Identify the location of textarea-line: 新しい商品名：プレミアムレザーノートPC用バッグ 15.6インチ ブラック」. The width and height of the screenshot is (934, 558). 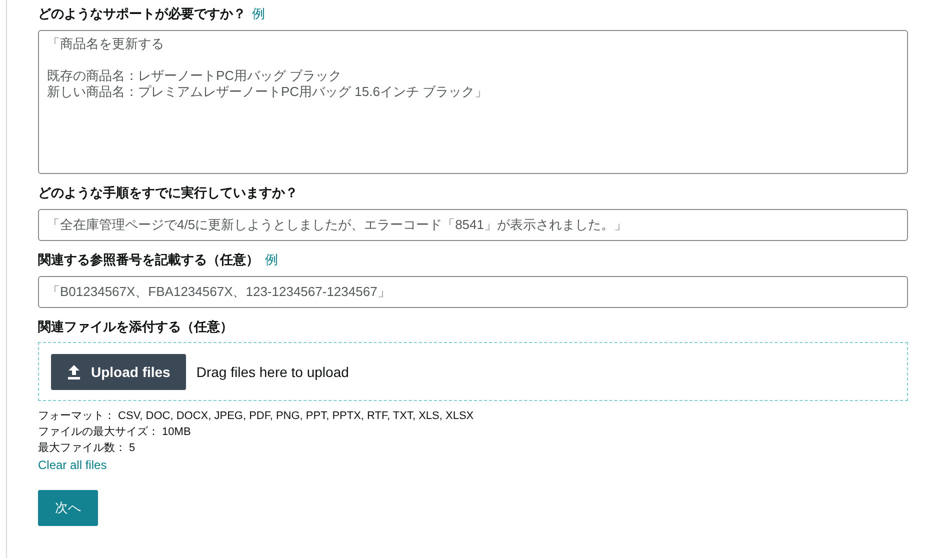
(267, 92).